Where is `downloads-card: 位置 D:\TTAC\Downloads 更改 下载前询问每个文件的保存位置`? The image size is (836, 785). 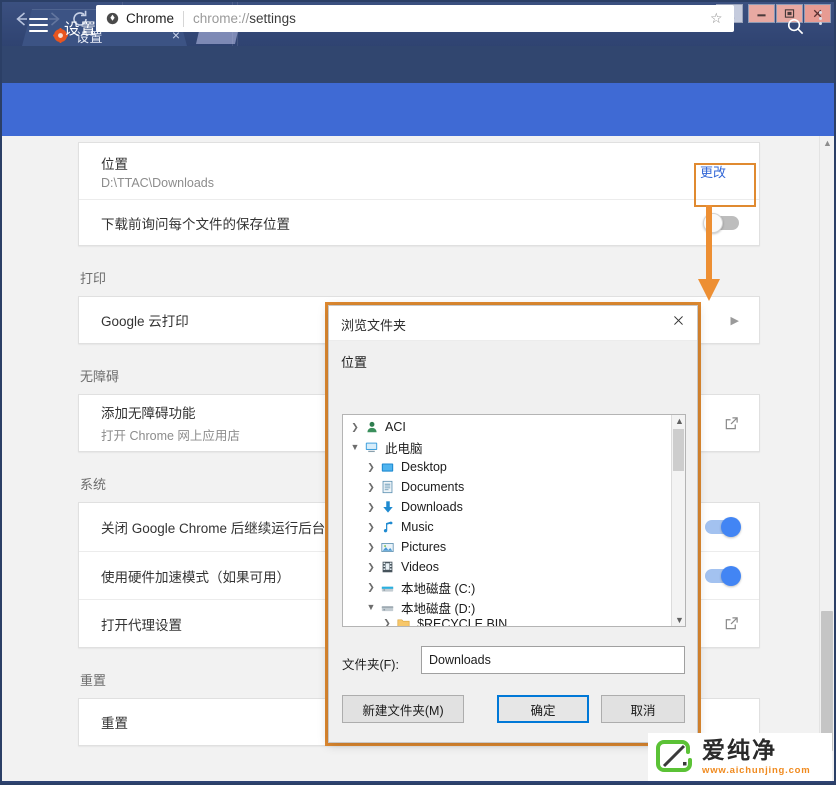
downloads-card: 位置 D:\TTAC\Downloads 更改 下载前询问每个文件的保存位置 is located at coordinates (419, 194).